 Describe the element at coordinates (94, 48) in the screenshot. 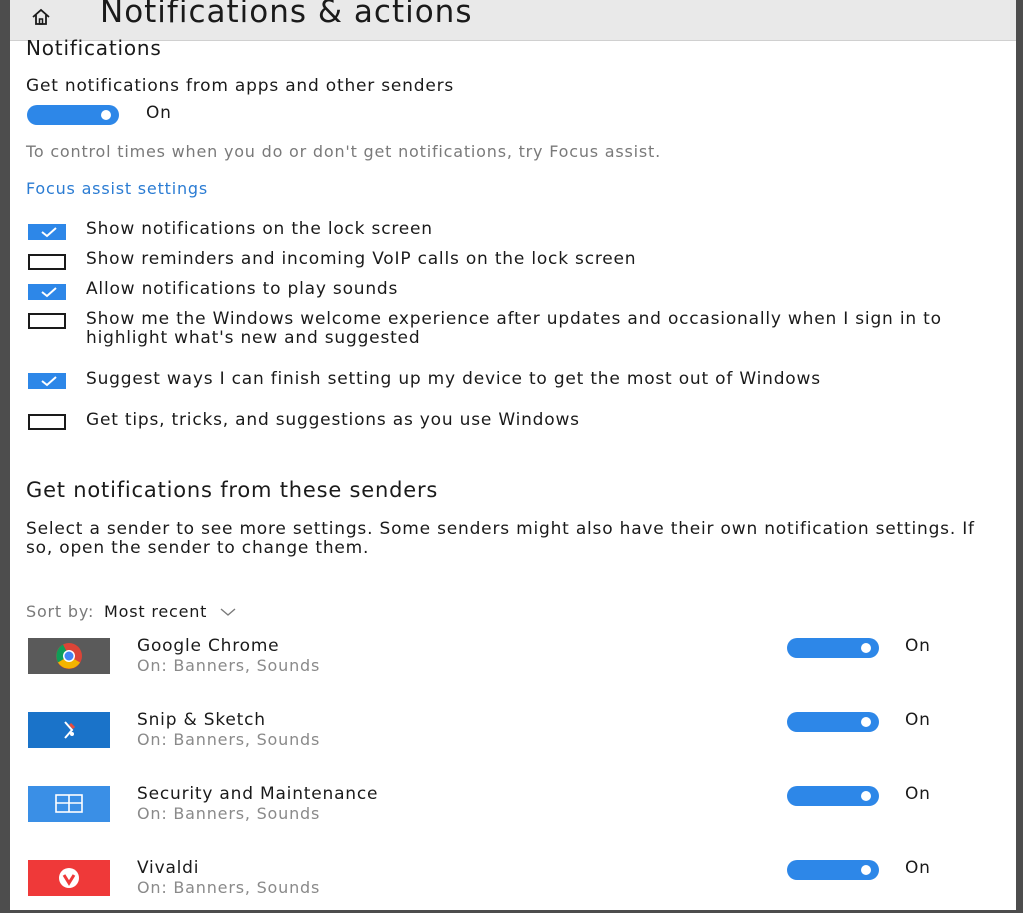

I see `notifications-heading: Notifications` at that location.